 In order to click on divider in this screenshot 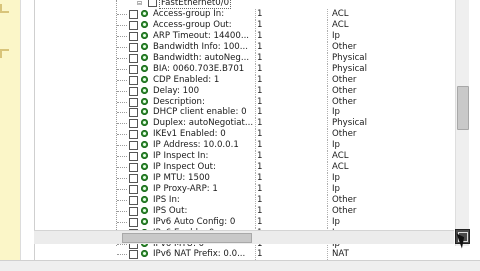, I will do `click(20, 130)`.